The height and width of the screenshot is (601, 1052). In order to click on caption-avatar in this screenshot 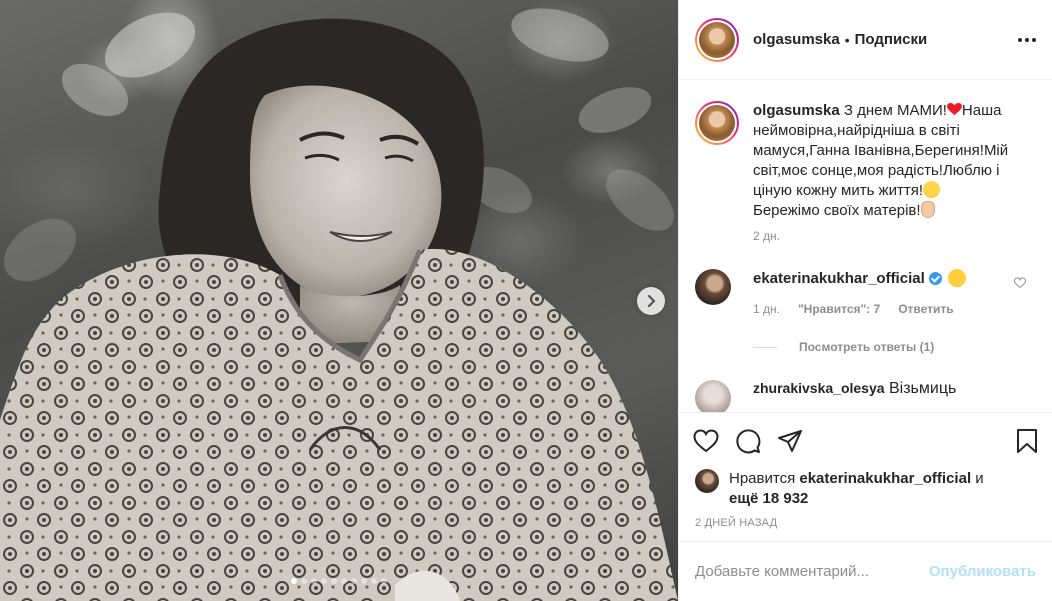, I will do `click(717, 123)`.